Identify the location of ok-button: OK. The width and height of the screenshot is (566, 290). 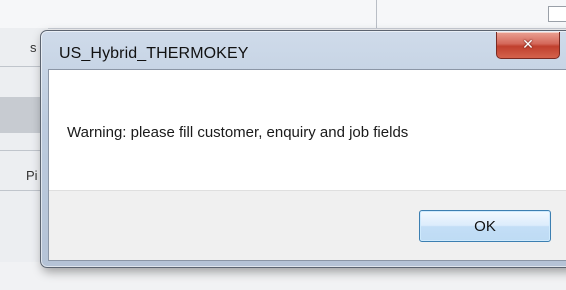
(485, 226).